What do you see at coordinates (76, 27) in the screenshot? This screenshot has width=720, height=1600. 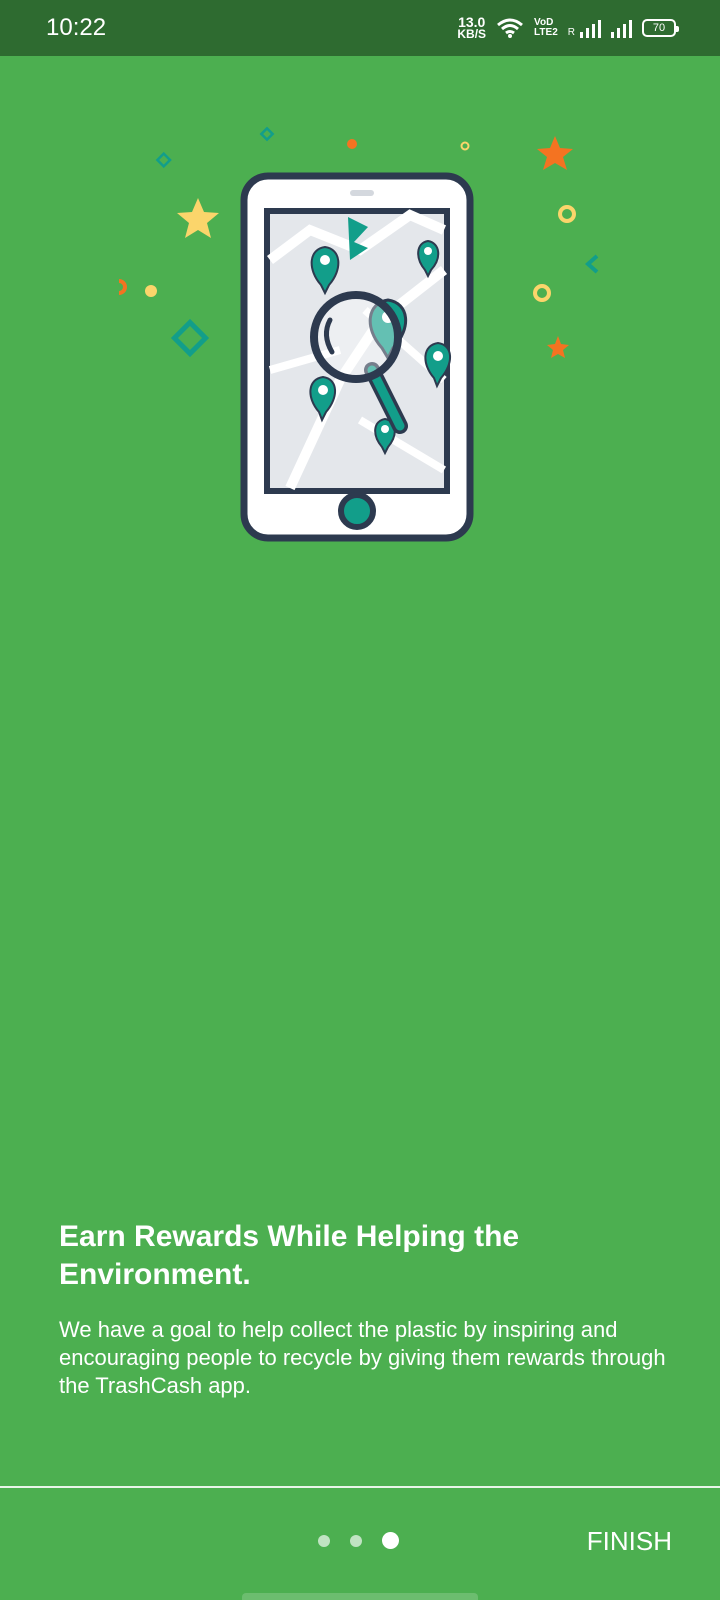 I see `status-time: 10:22` at bounding box center [76, 27].